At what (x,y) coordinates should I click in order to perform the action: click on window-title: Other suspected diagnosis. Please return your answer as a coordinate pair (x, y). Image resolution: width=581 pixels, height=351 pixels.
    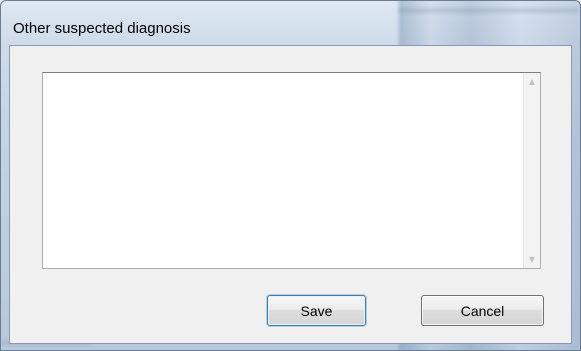
    Looking at the image, I should click on (102, 28).